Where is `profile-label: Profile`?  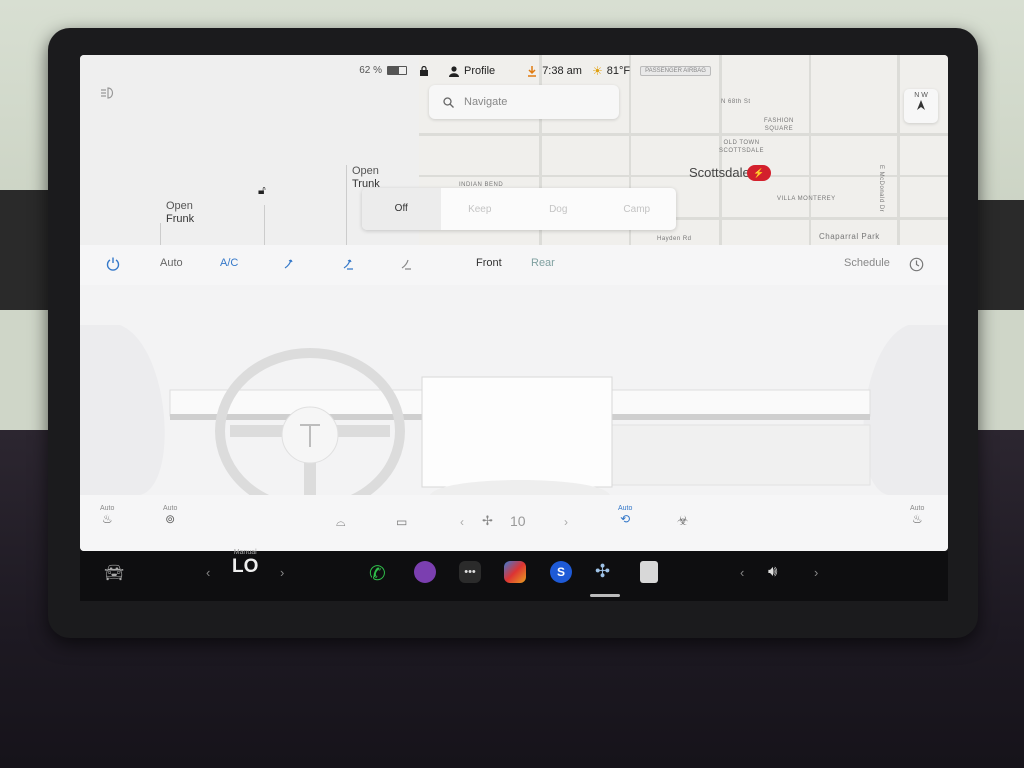
profile-label: Profile is located at coordinates (480, 71).